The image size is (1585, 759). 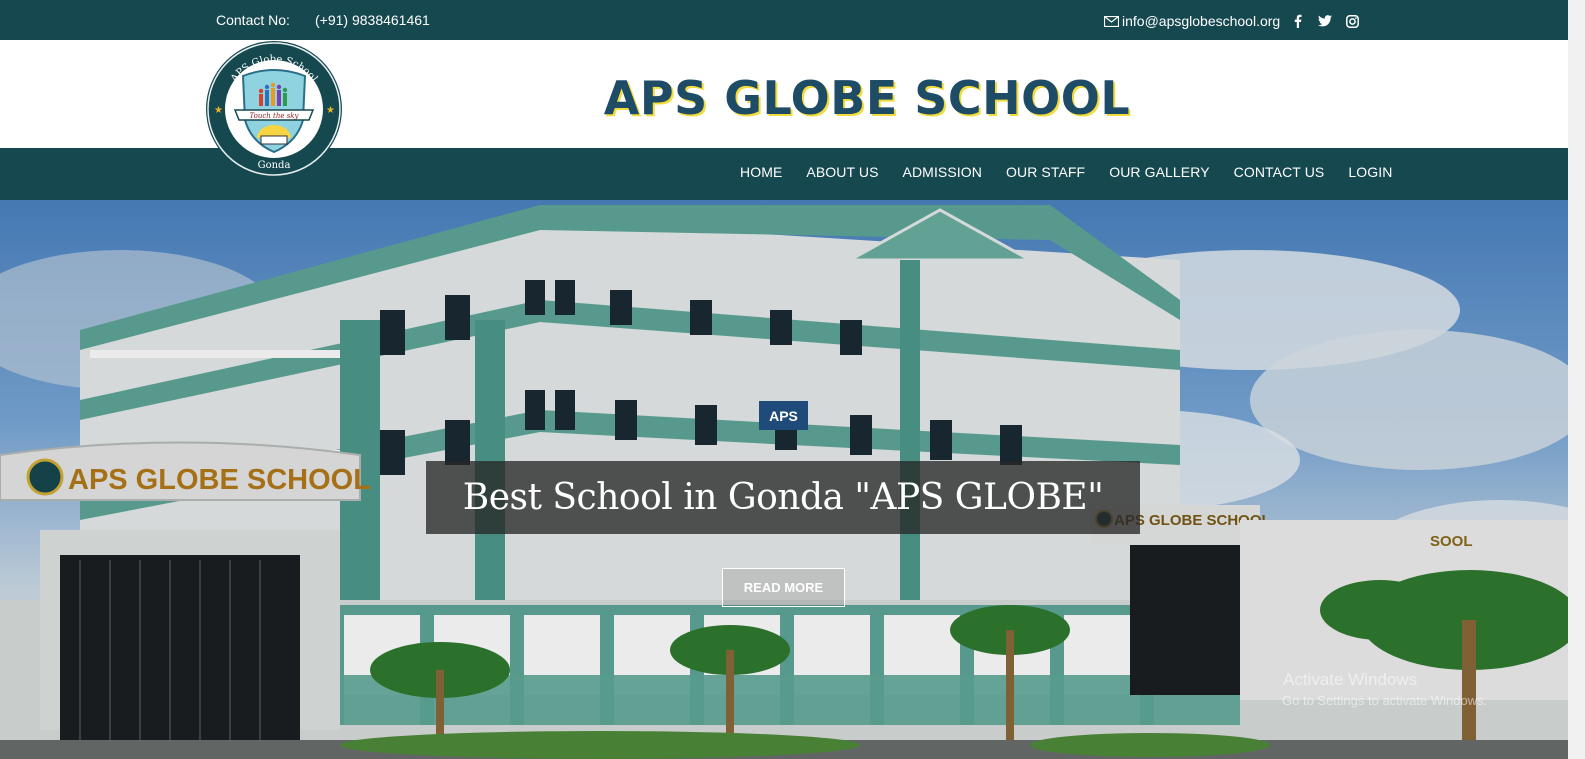 I want to click on windows-watermark-title: Activate Windows, so click(x=1350, y=679).